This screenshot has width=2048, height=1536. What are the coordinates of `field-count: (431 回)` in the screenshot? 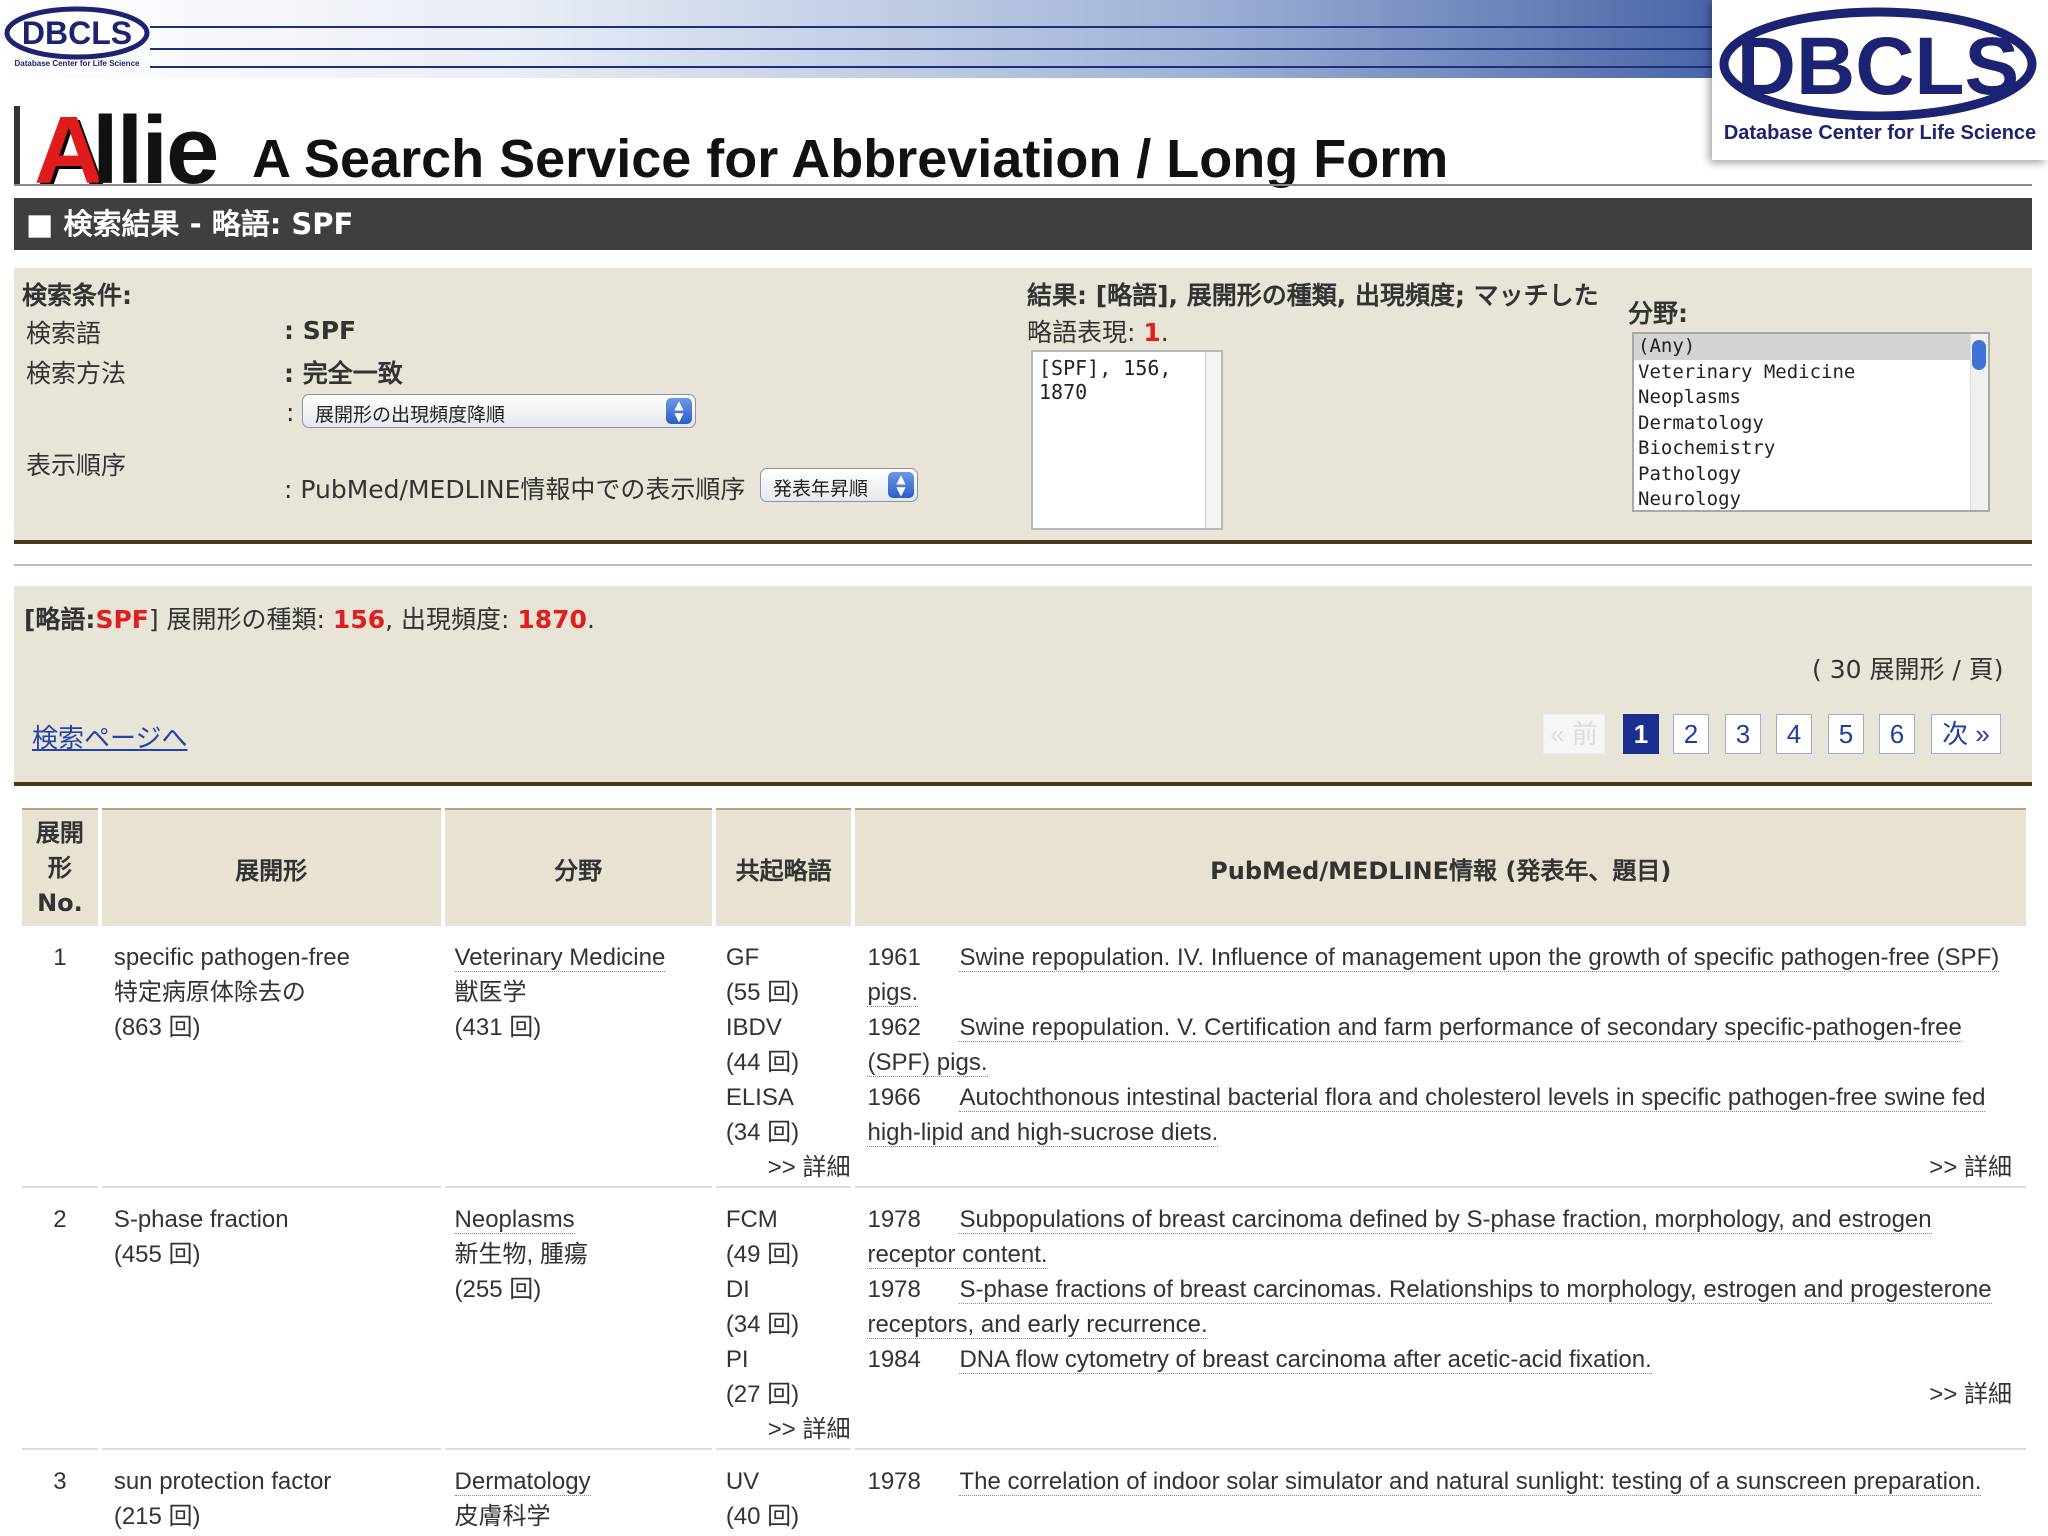 It's located at (498, 1027).